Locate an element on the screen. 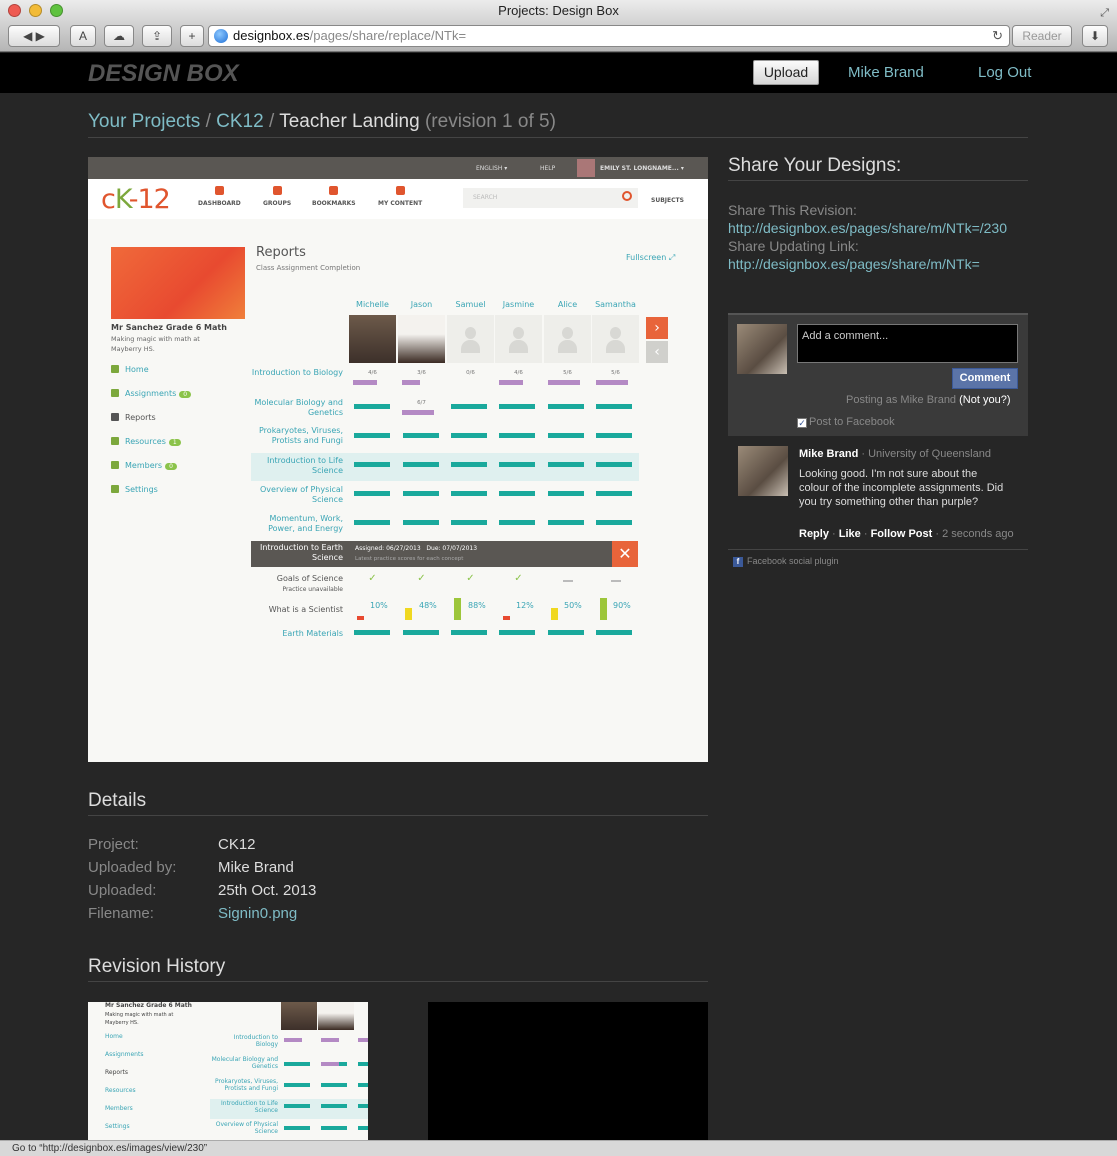 Image resolution: width=1117 pixels, height=1156 pixels. detail-filename-link: Signin0.png is located at coordinates (257, 913).